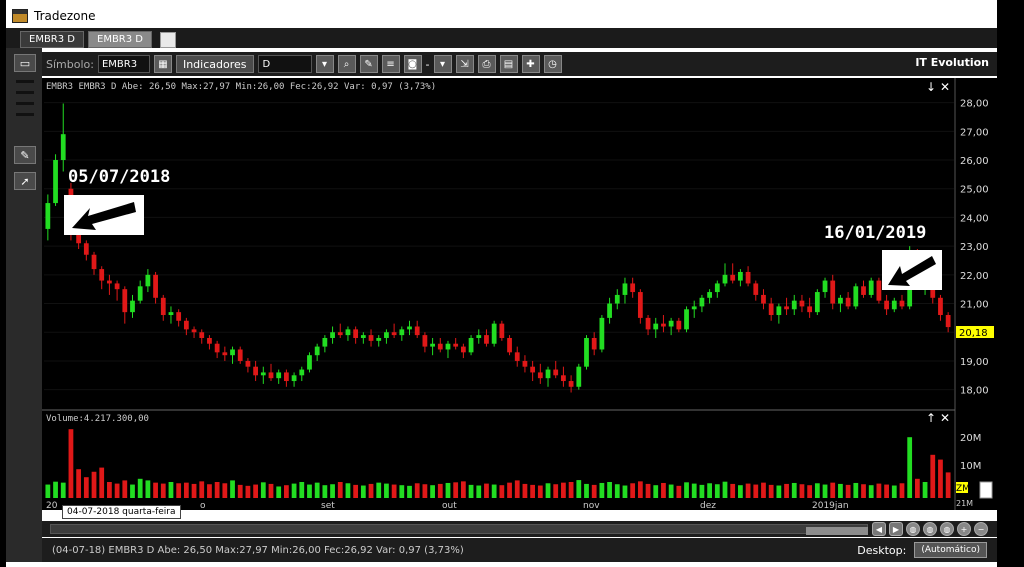 The height and width of the screenshot is (567, 1024). I want to click on desktop-mode-button: (Automático), so click(950, 550).